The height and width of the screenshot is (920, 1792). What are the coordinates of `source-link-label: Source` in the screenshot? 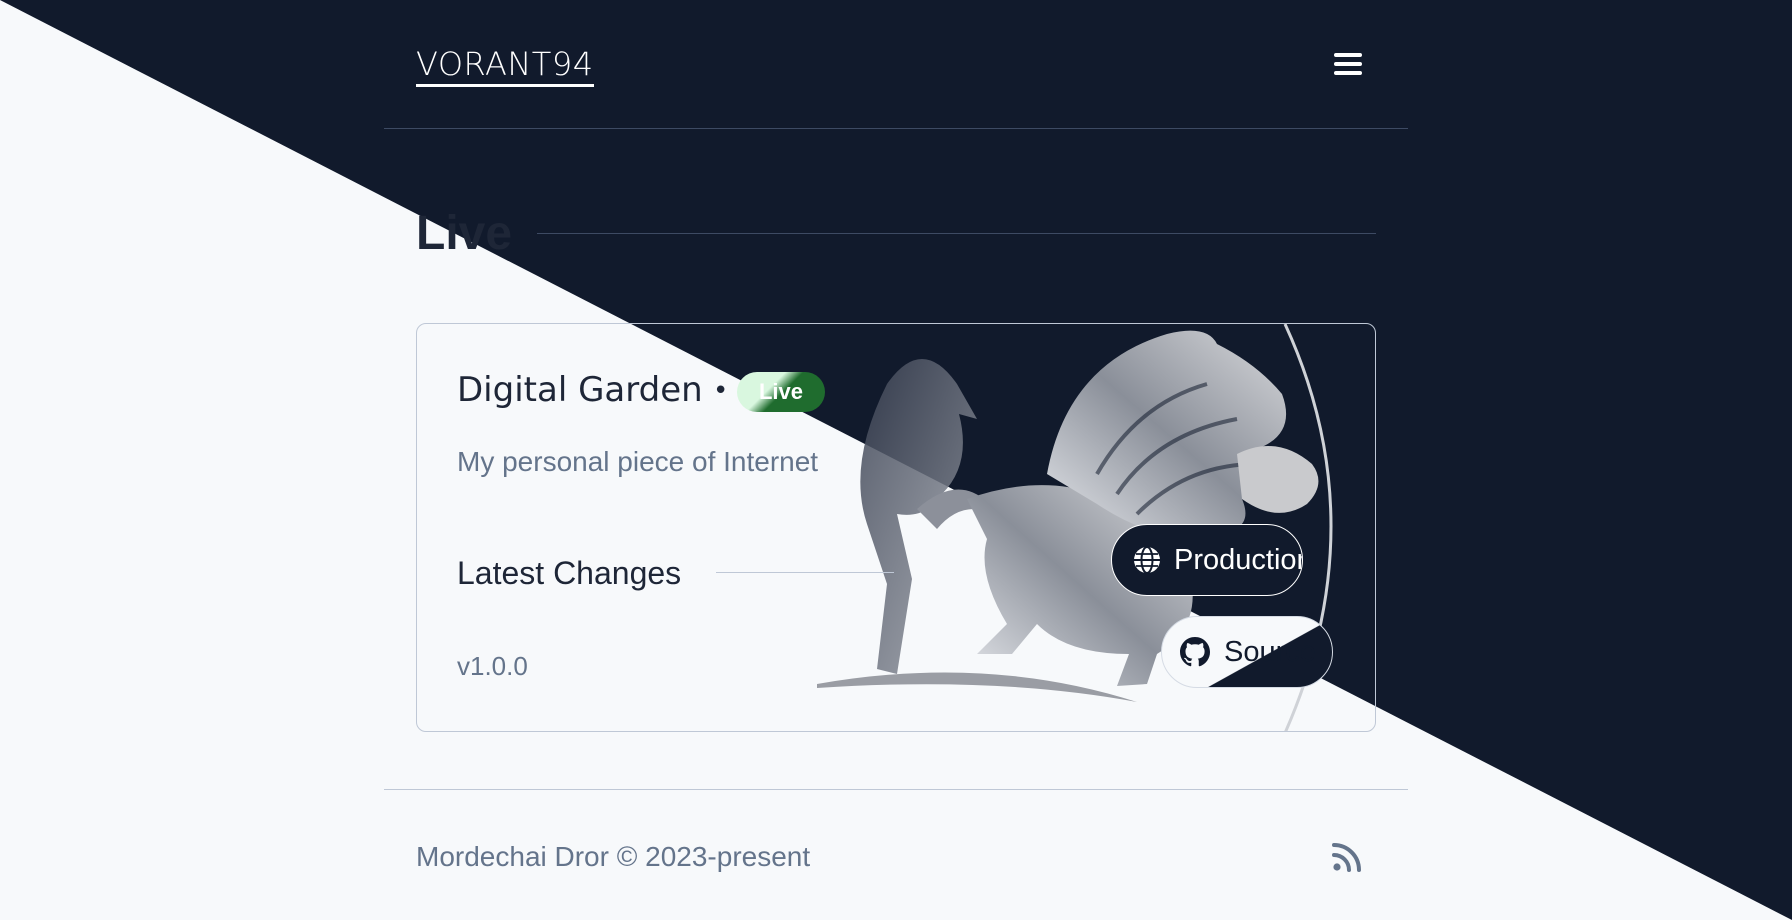 It's located at (1270, 652).